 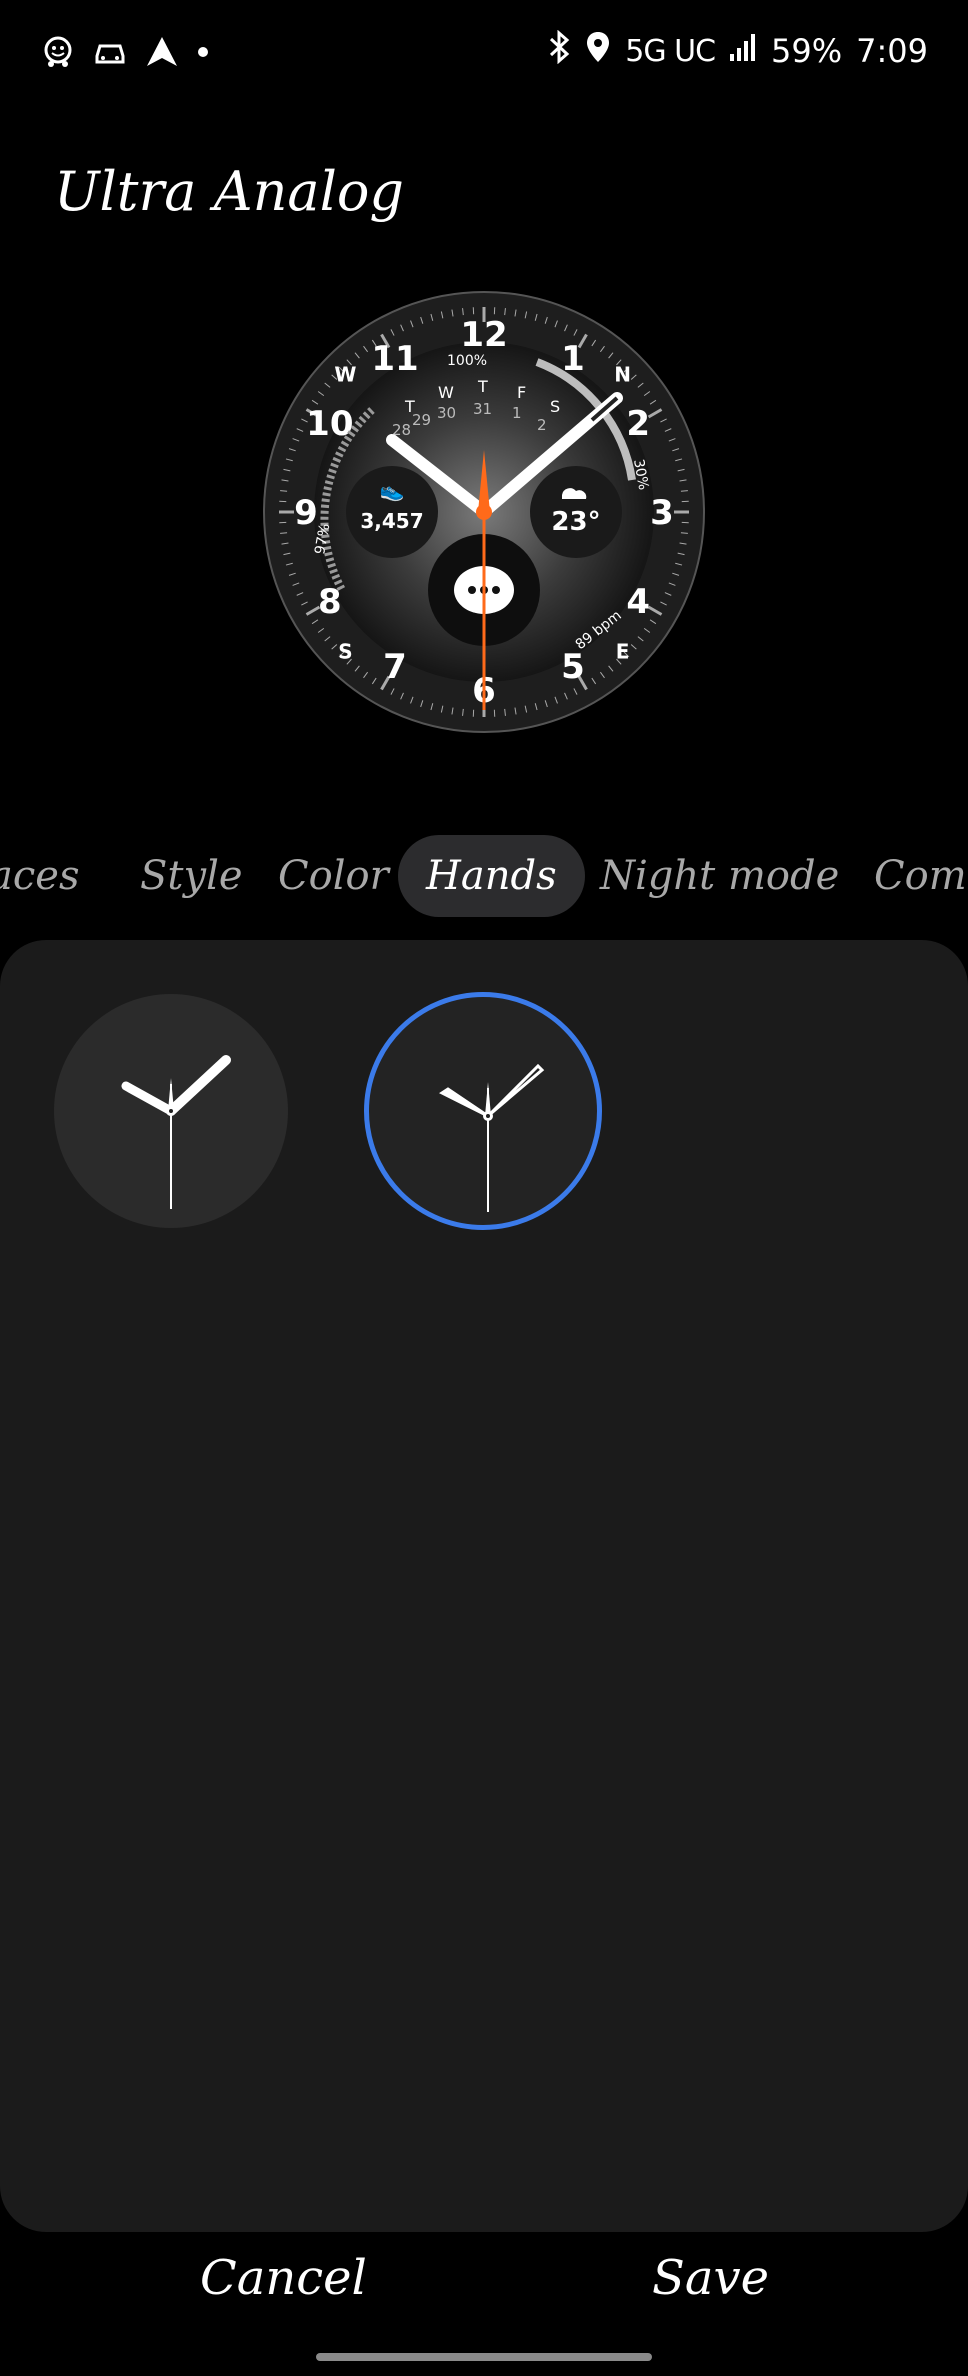 I want to click on battery-label: 100%, so click(x=467, y=361).